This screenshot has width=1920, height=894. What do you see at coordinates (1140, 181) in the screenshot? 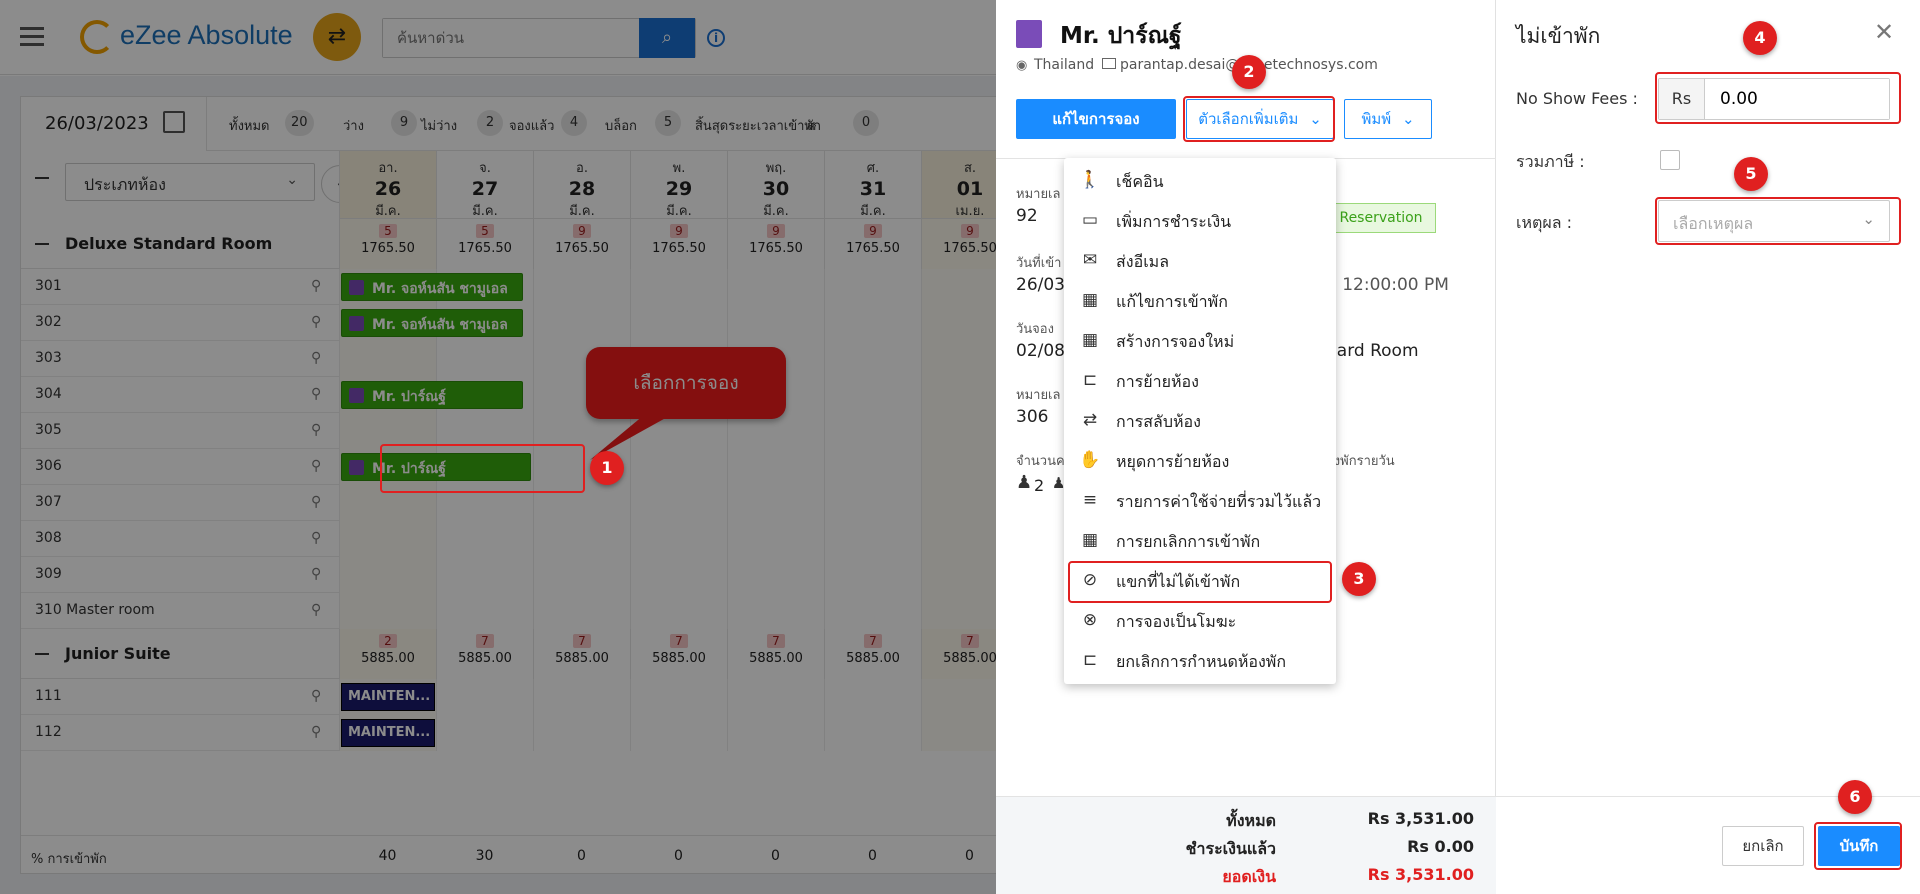
I see `menu-item-label: เช็คอิน` at bounding box center [1140, 181].